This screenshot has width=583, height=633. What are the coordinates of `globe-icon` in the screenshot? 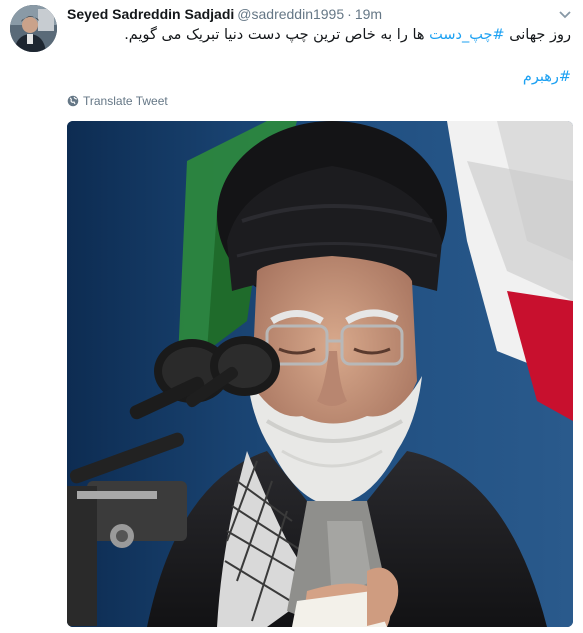 It's located at (73, 101).